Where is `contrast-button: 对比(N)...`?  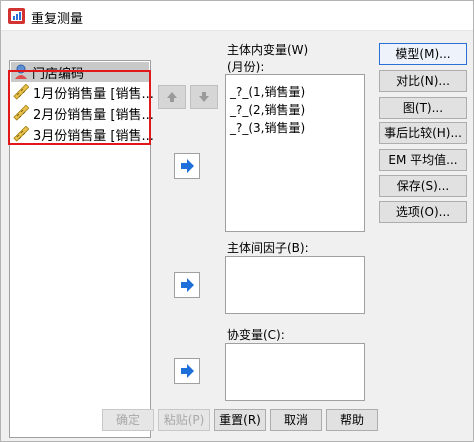
contrast-button: 对比(N)... is located at coordinates (423, 81).